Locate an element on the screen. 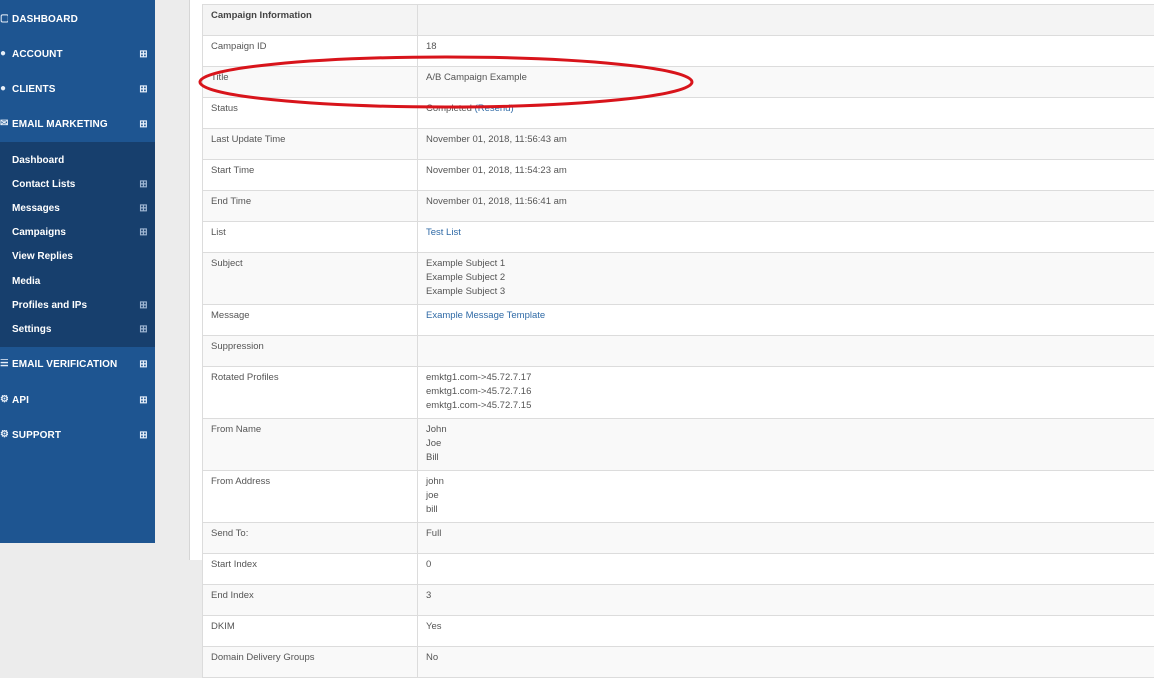 The width and height of the screenshot is (1154, 678). row-label: Suppression is located at coordinates (310, 351).